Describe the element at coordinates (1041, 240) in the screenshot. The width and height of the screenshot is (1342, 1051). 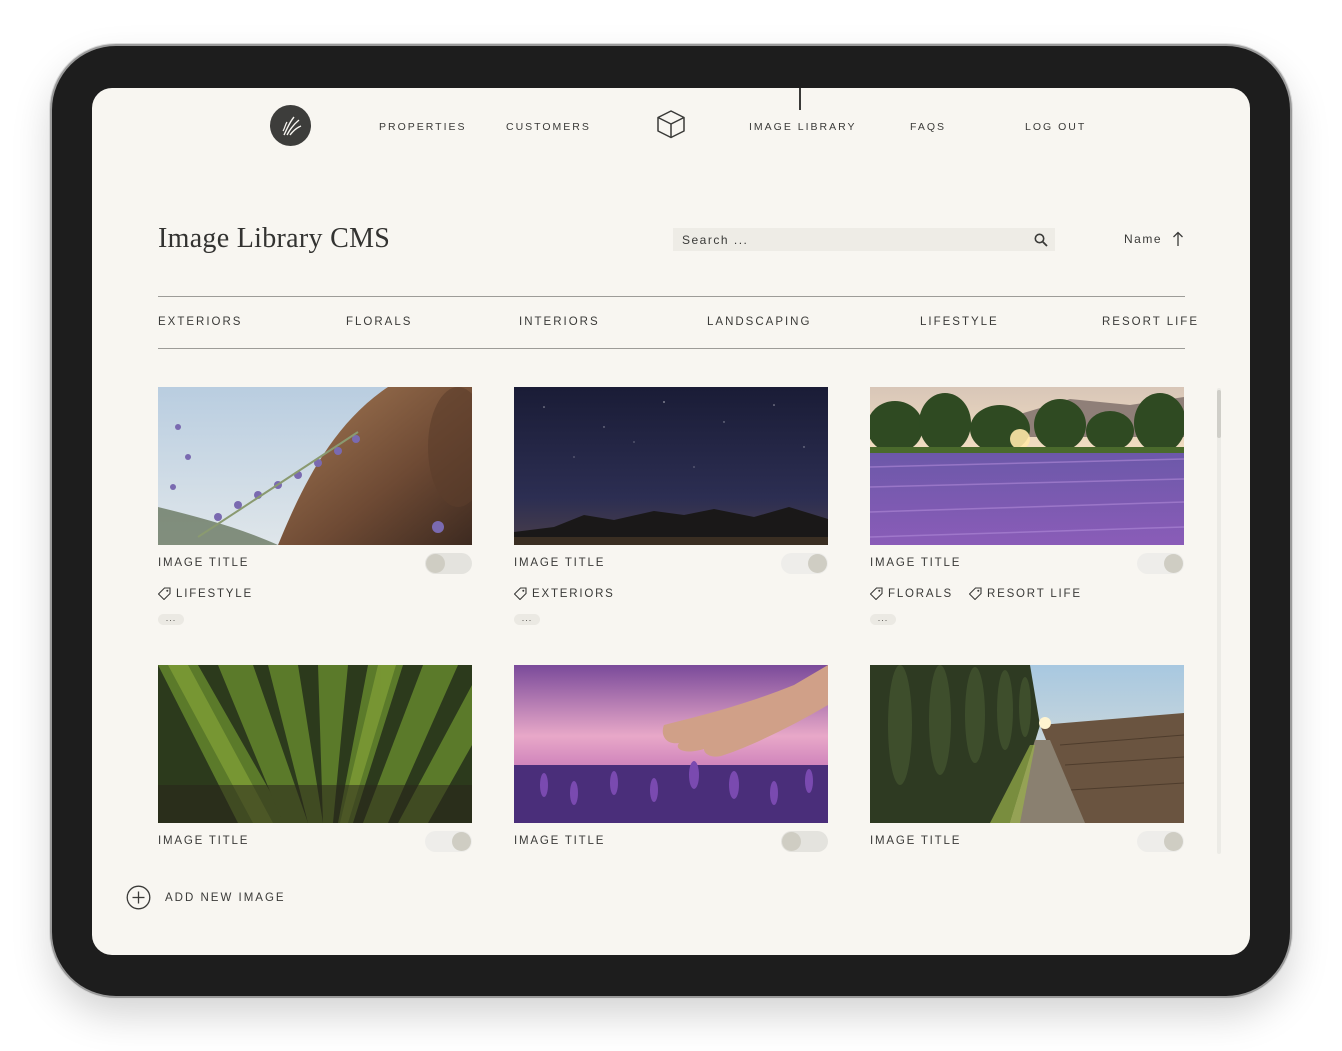
I see `search-icon` at that location.